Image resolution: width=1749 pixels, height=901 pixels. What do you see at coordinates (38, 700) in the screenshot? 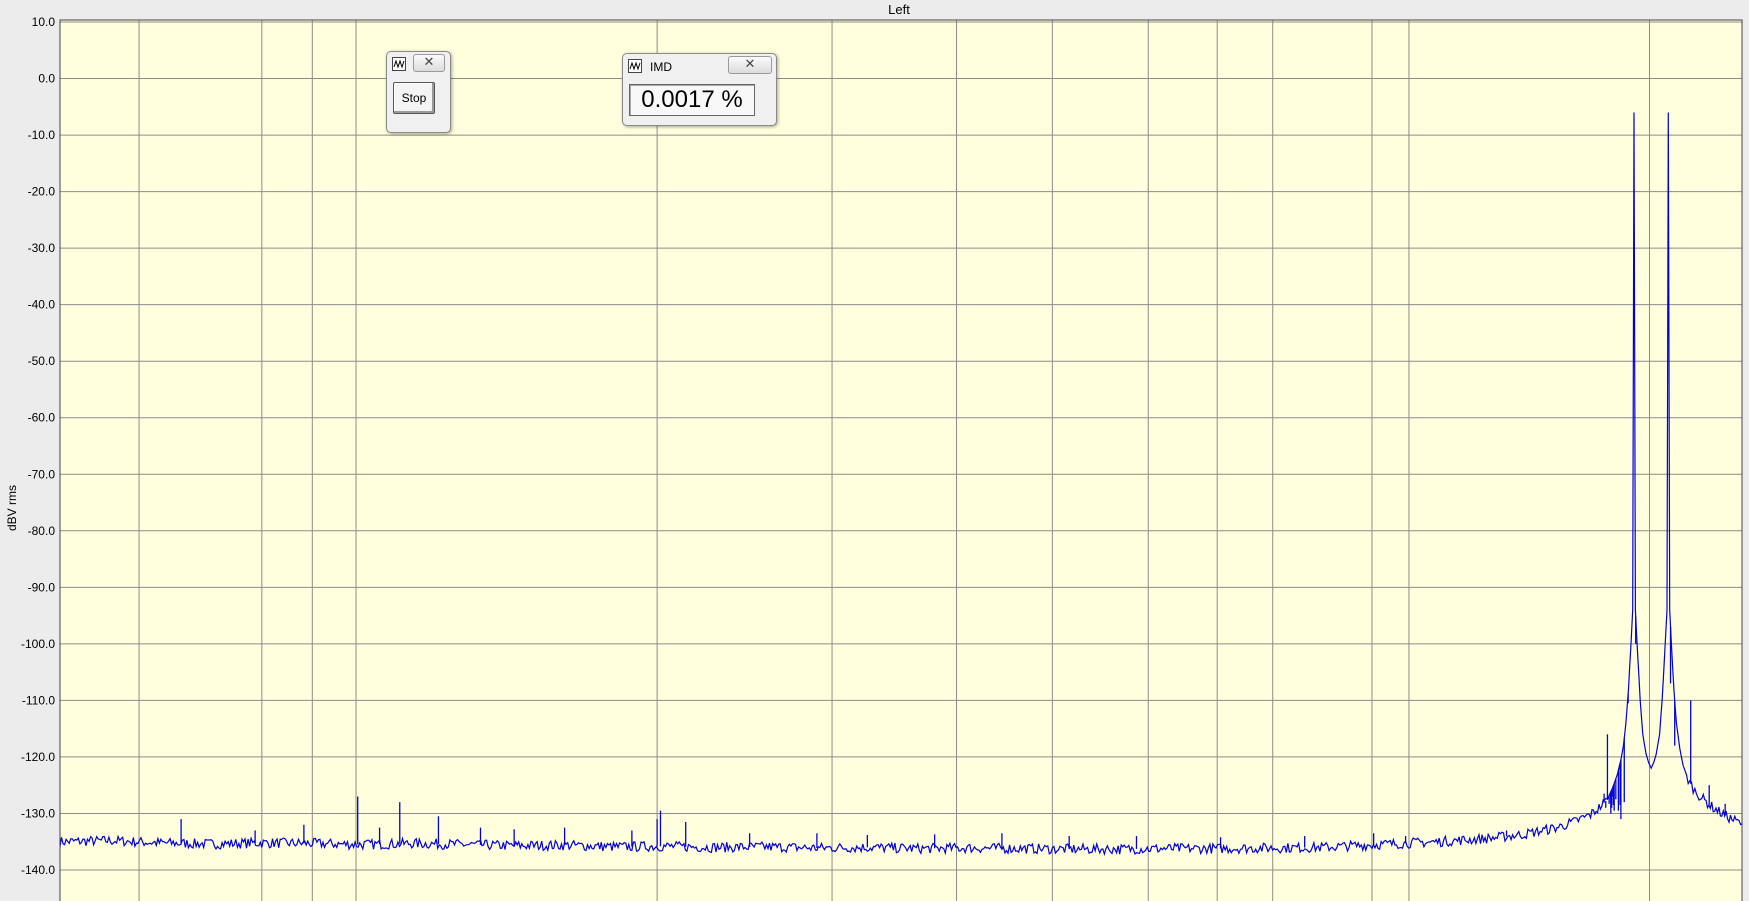
I see `y-tick-label: -110.0` at bounding box center [38, 700].